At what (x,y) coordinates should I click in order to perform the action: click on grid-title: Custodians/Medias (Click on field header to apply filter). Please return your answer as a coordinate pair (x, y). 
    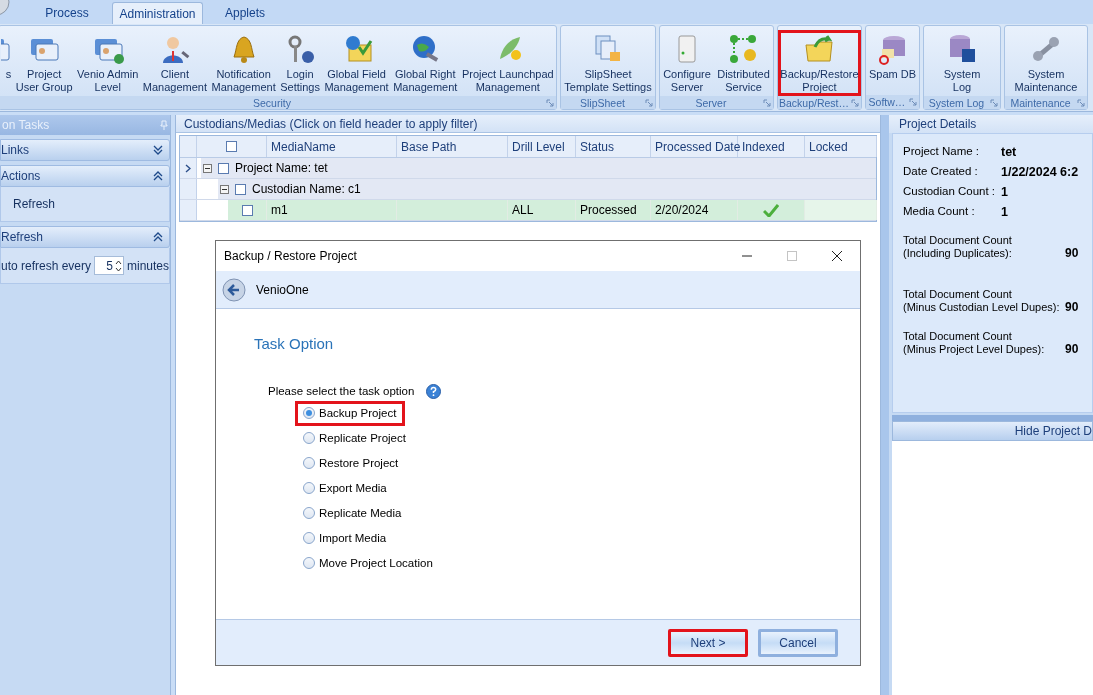
    Looking at the image, I should click on (331, 124).